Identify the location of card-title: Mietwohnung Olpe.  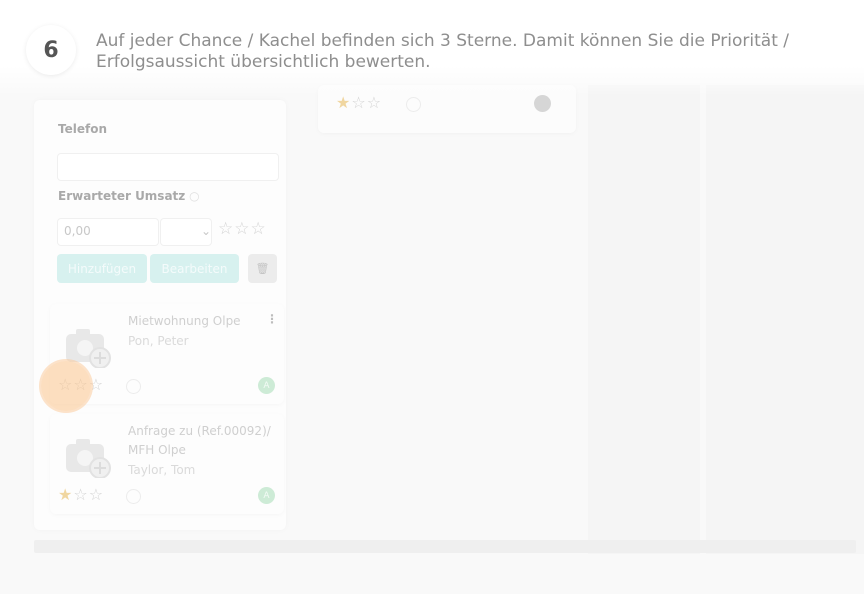
(203, 321).